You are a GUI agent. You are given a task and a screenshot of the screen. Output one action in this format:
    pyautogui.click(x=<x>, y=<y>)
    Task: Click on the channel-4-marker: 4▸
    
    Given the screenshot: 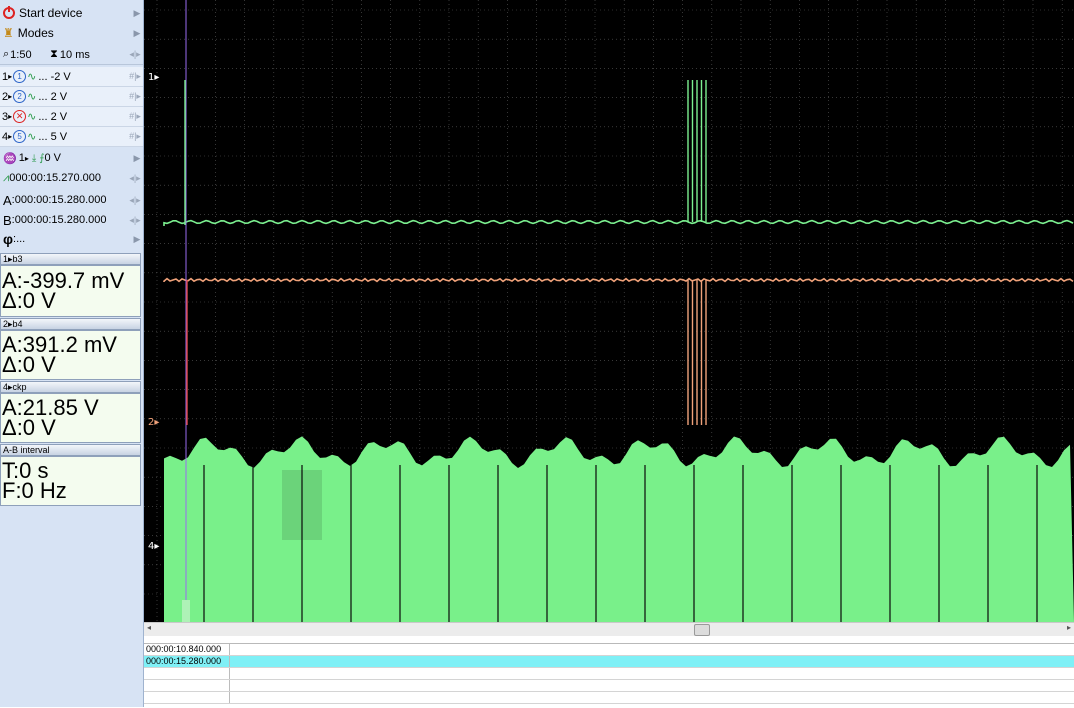 What is the action you would take?
    pyautogui.click(x=153, y=546)
    